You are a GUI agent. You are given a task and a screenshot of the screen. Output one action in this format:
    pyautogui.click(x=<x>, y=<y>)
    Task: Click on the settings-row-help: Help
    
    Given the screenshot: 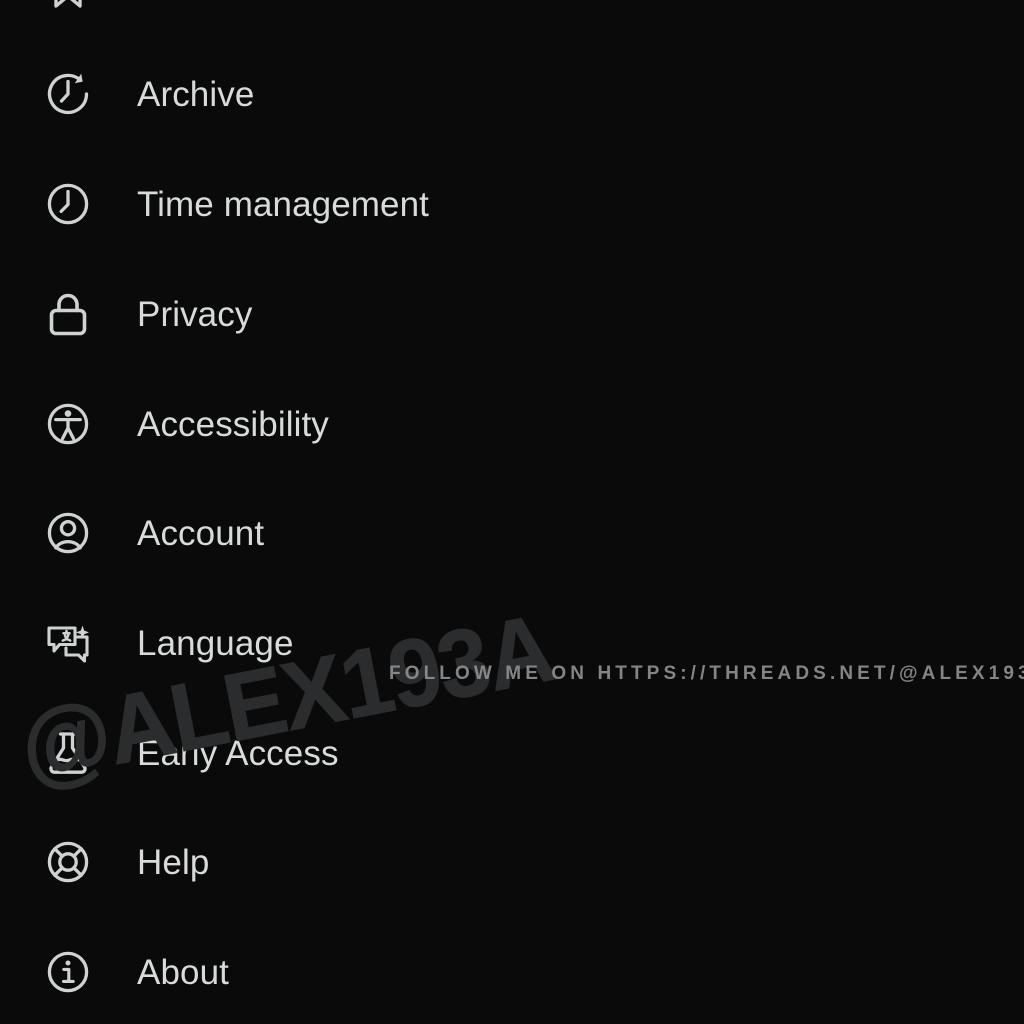 What is the action you would take?
    pyautogui.click(x=512, y=862)
    